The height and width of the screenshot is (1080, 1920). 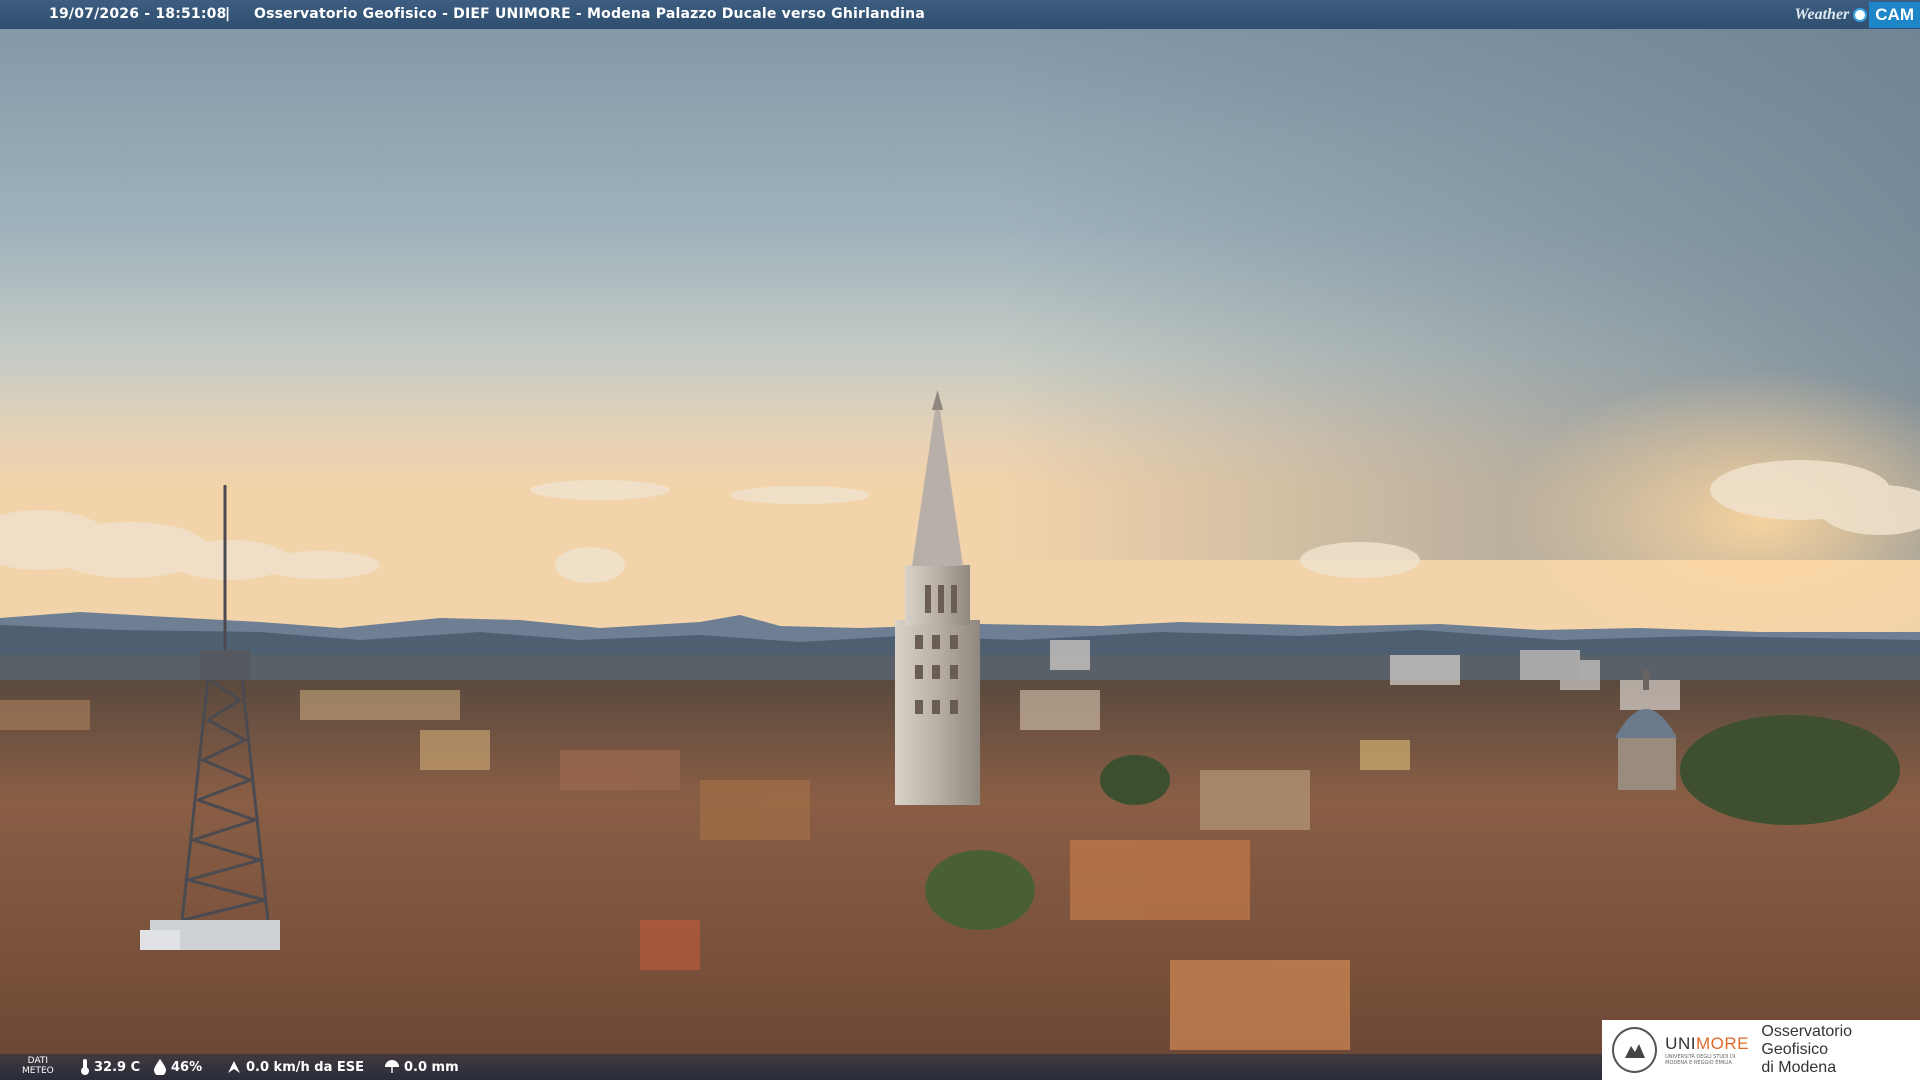 What do you see at coordinates (1860, 14) in the screenshot?
I see `weathercam-logo-dot-icon` at bounding box center [1860, 14].